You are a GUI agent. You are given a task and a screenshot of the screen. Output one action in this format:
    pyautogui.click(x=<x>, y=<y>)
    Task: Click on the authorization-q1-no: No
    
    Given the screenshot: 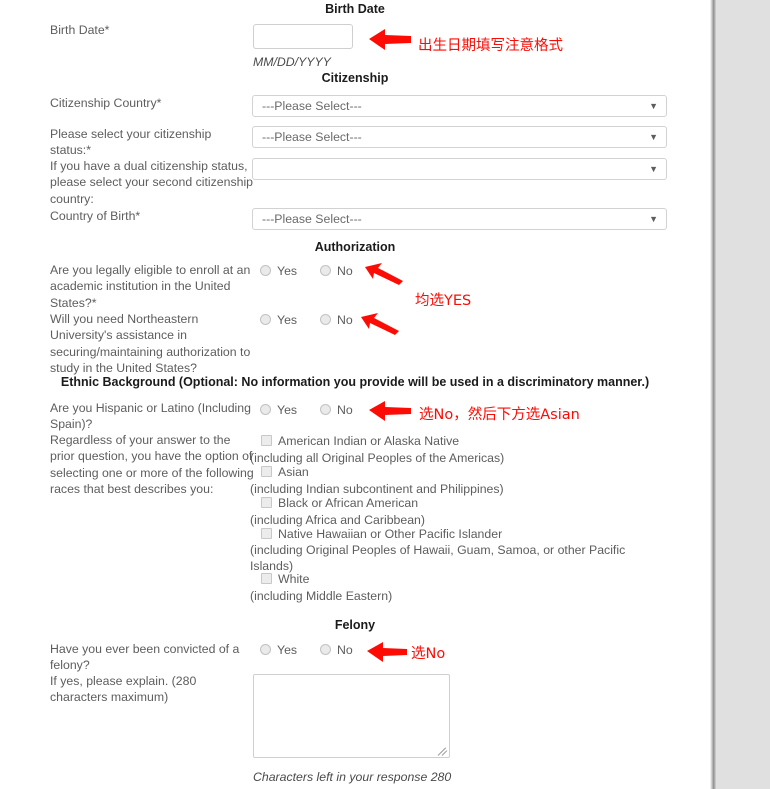 What is the action you would take?
    pyautogui.click(x=336, y=271)
    